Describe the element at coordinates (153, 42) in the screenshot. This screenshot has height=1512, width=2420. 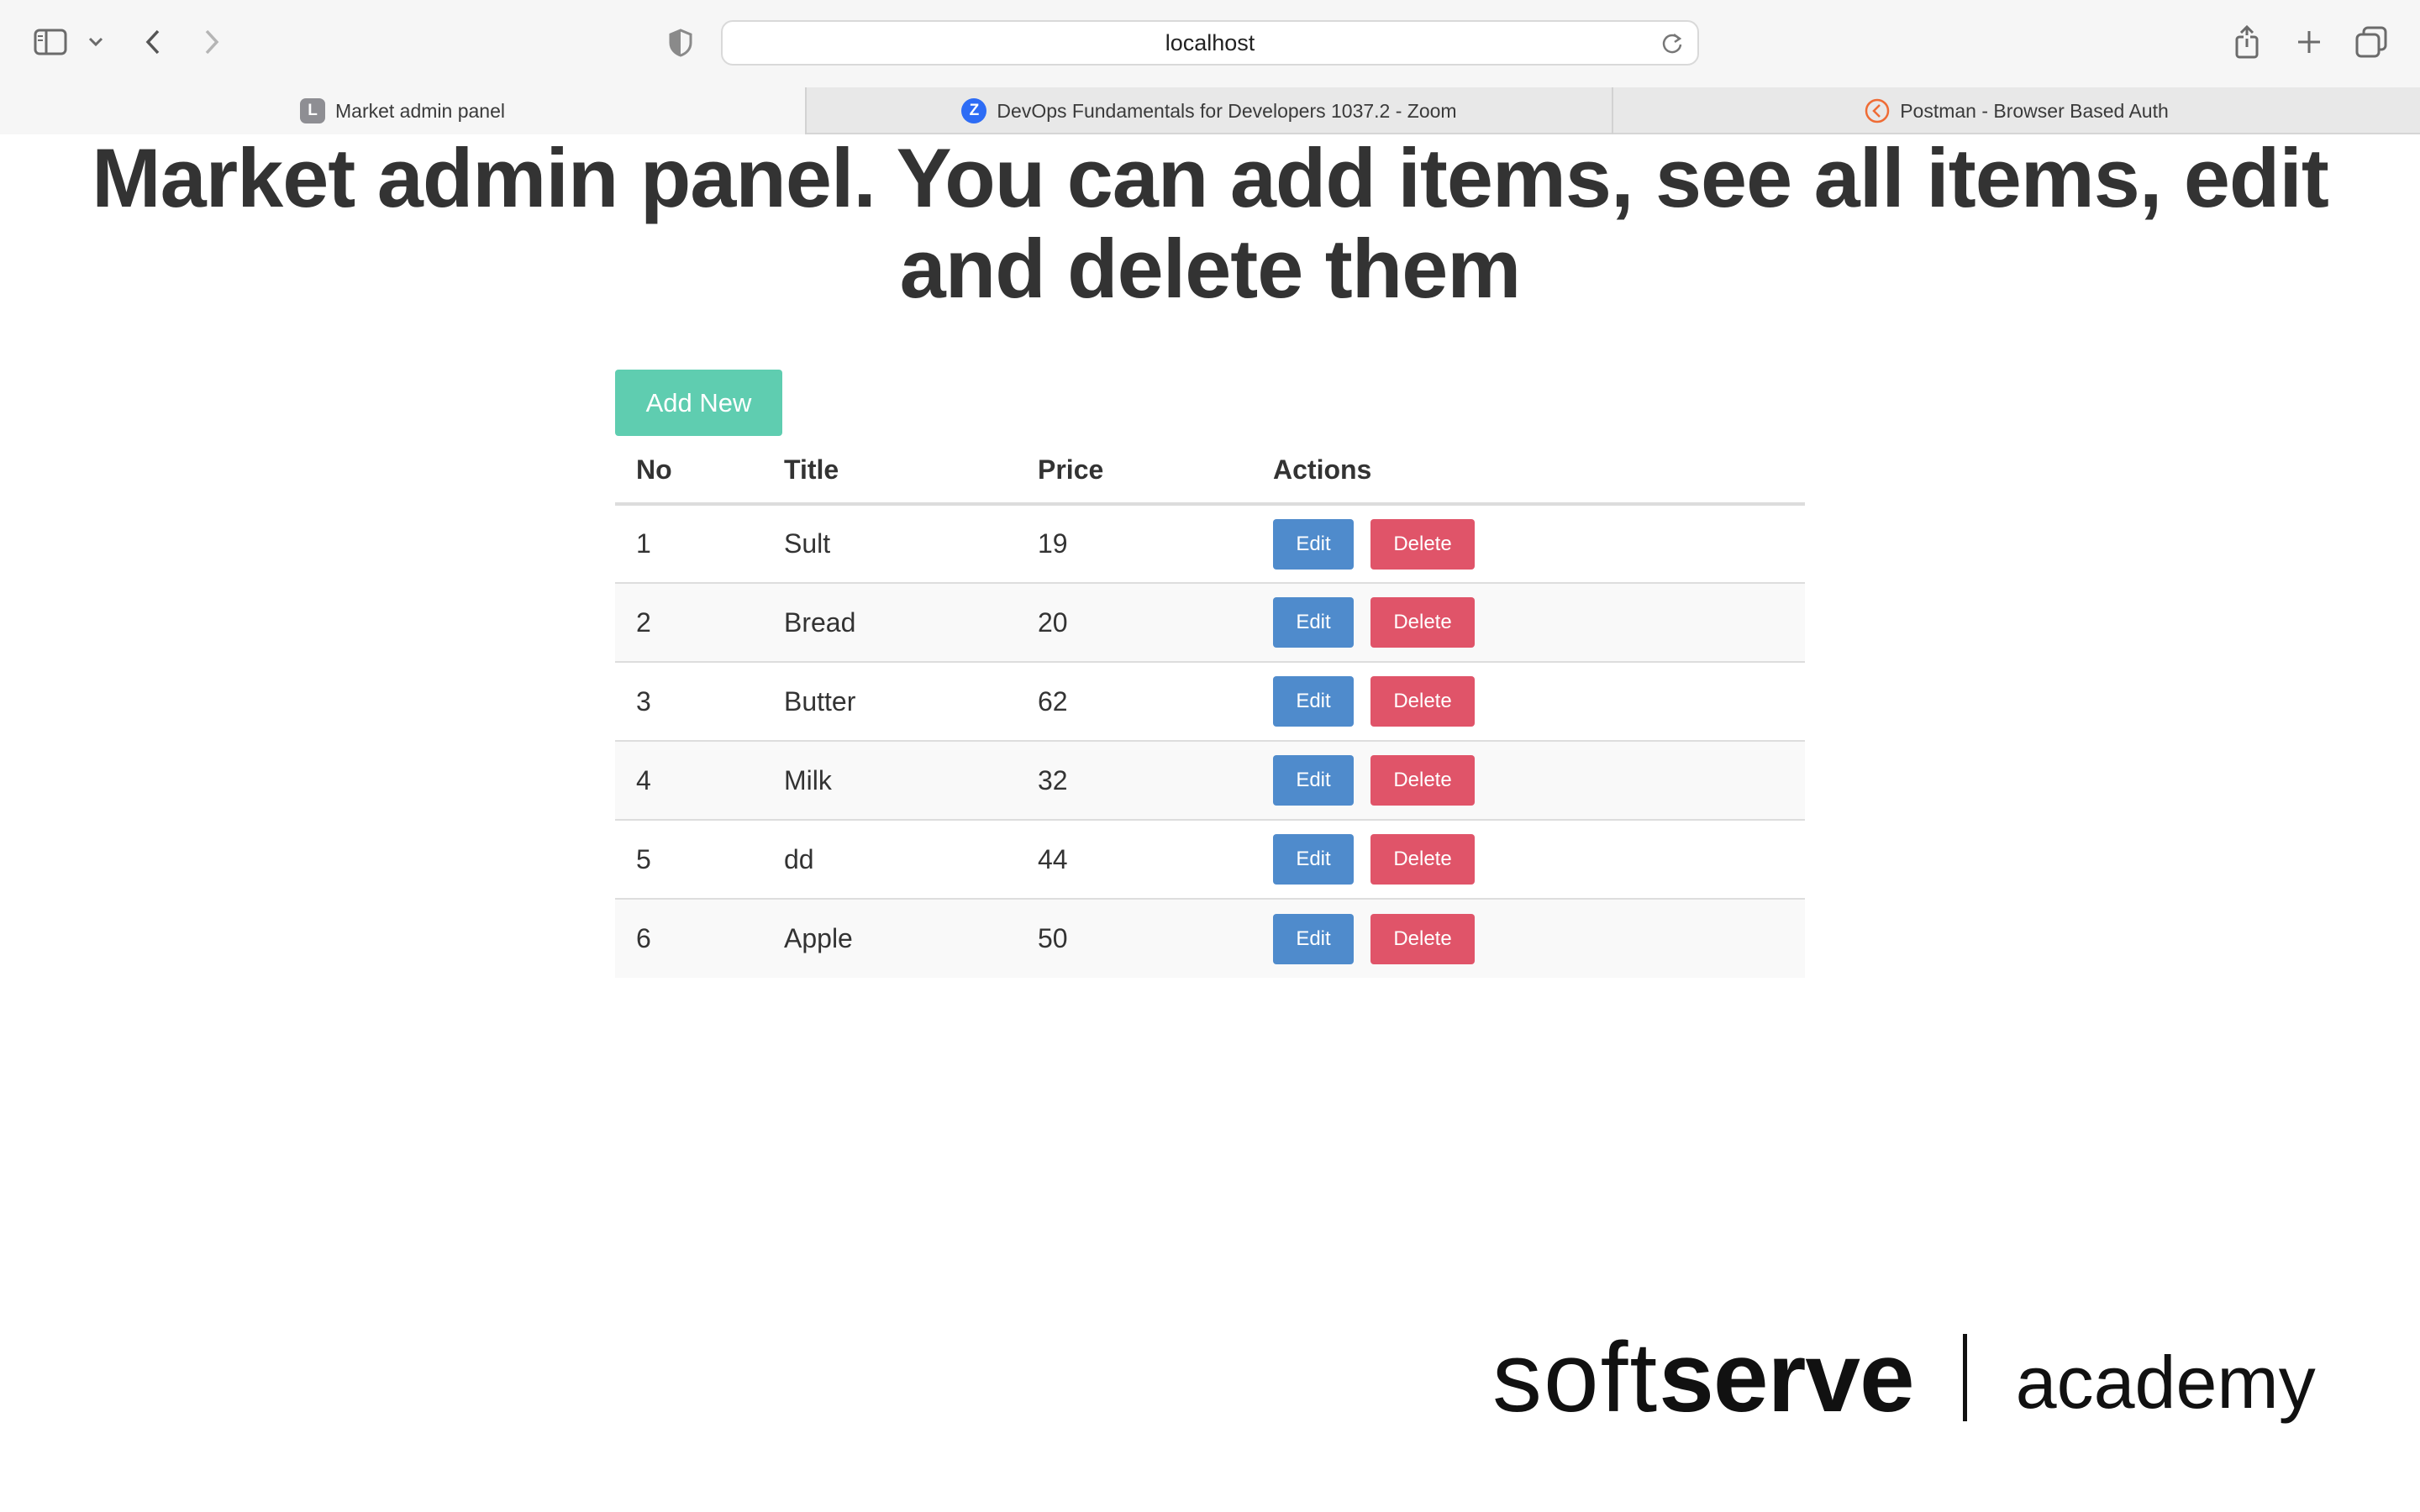
I see `back-icon` at that location.